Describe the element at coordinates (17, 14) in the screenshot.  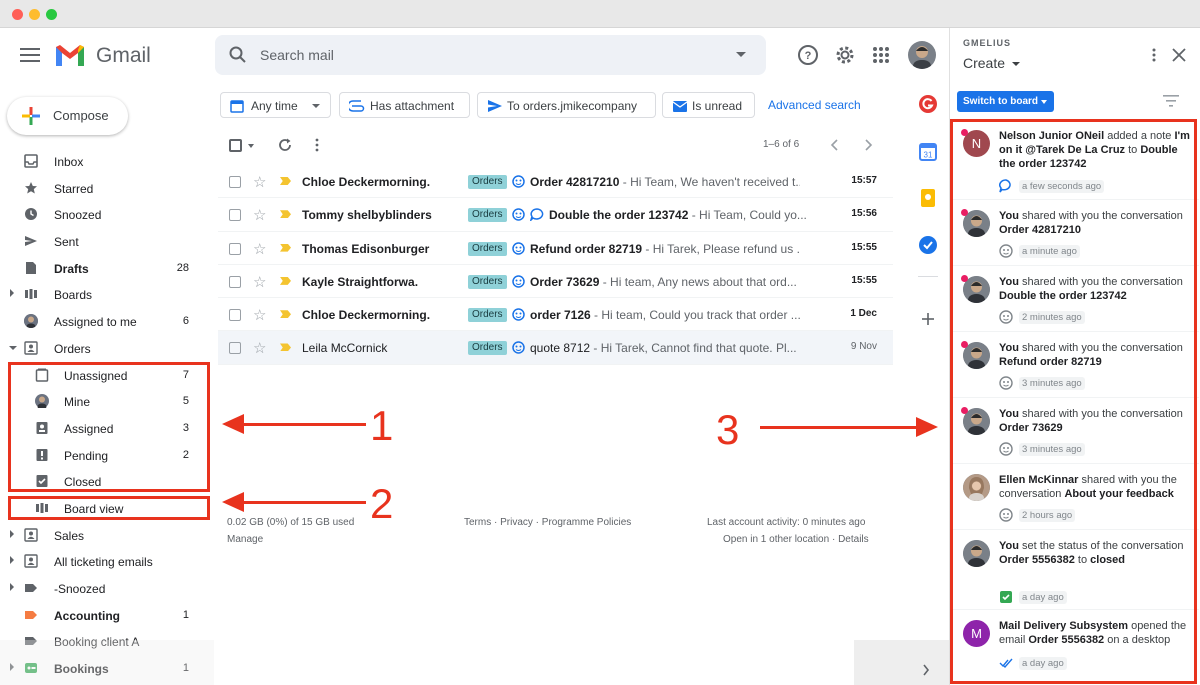
I see `close-window-button` at that location.